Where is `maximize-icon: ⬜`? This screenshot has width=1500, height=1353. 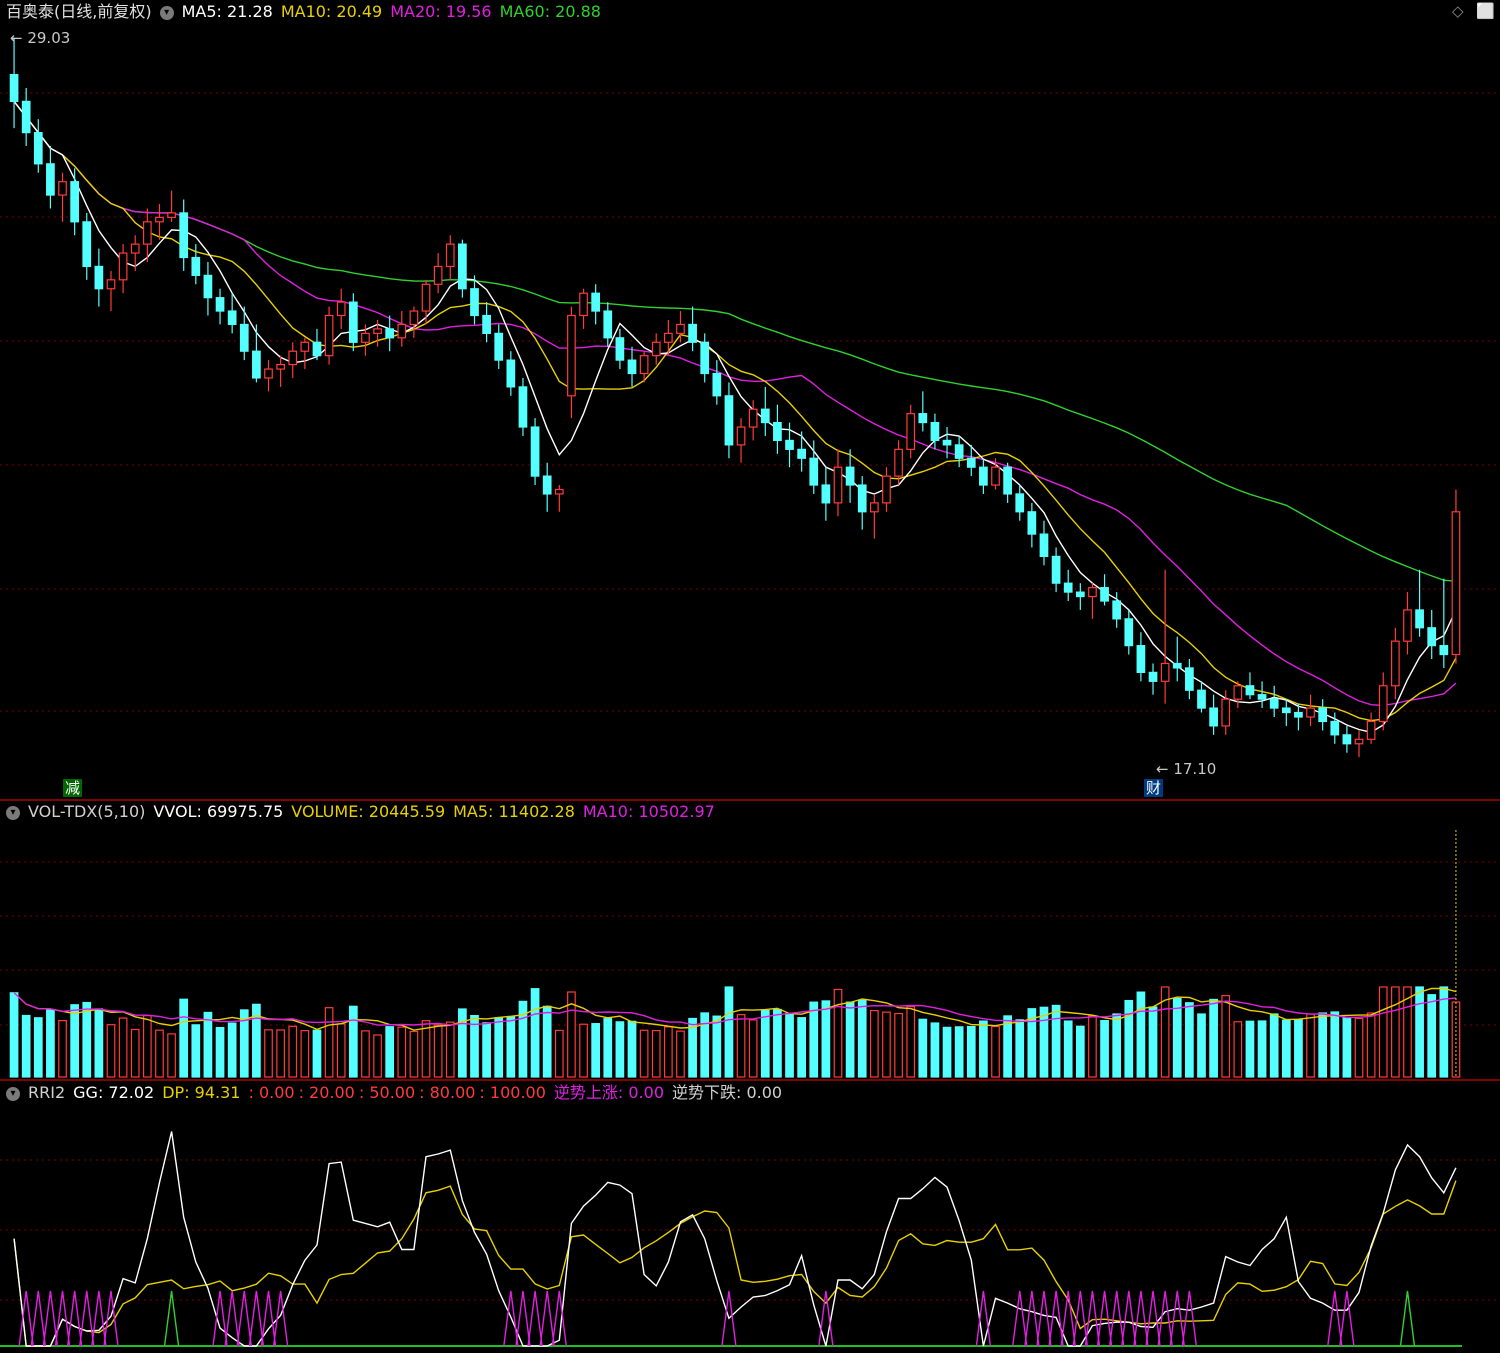
maximize-icon: ⬜ is located at coordinates (1485, 11).